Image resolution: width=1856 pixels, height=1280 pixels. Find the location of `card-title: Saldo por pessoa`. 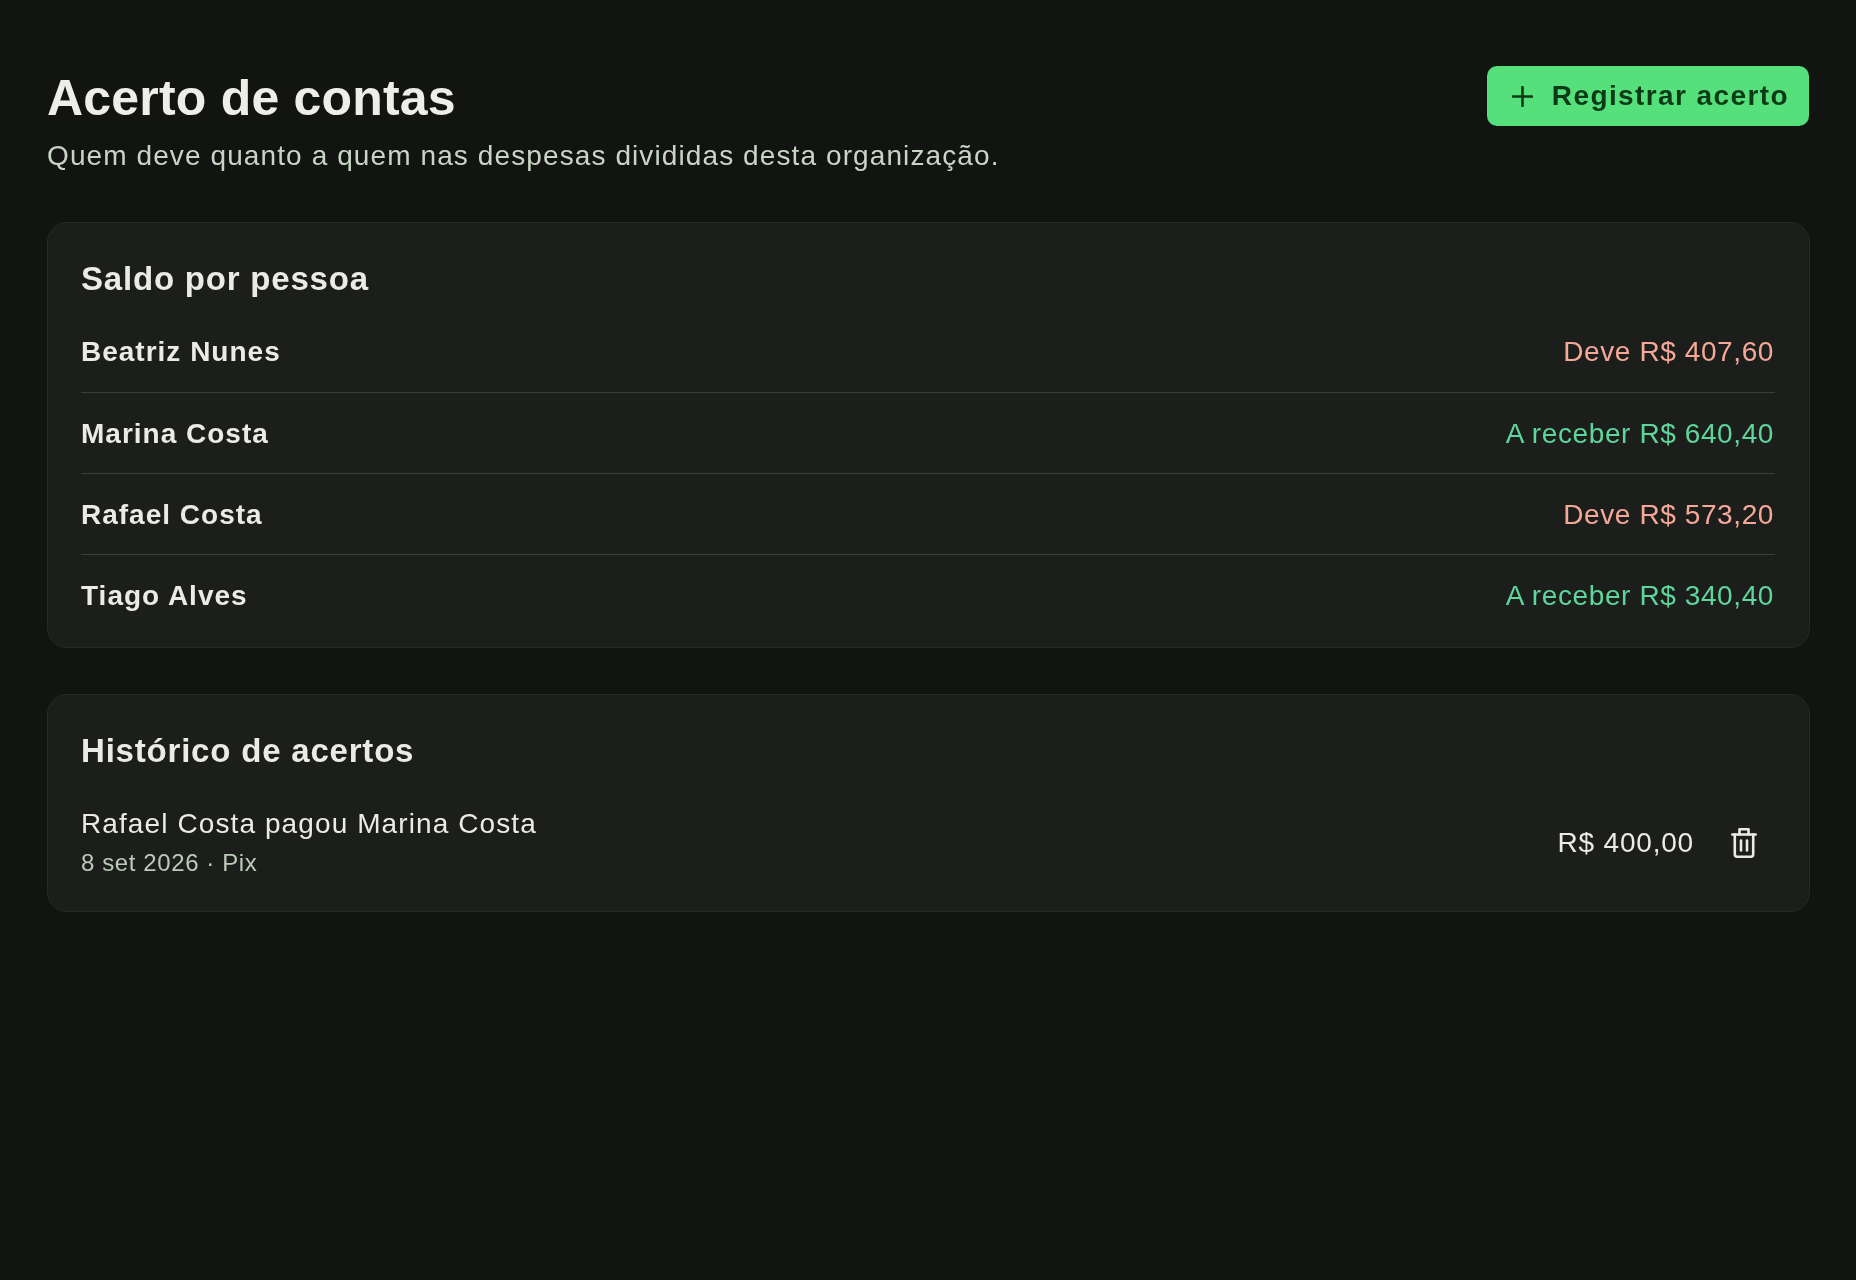

card-title: Saldo por pessoa is located at coordinates (225, 279).